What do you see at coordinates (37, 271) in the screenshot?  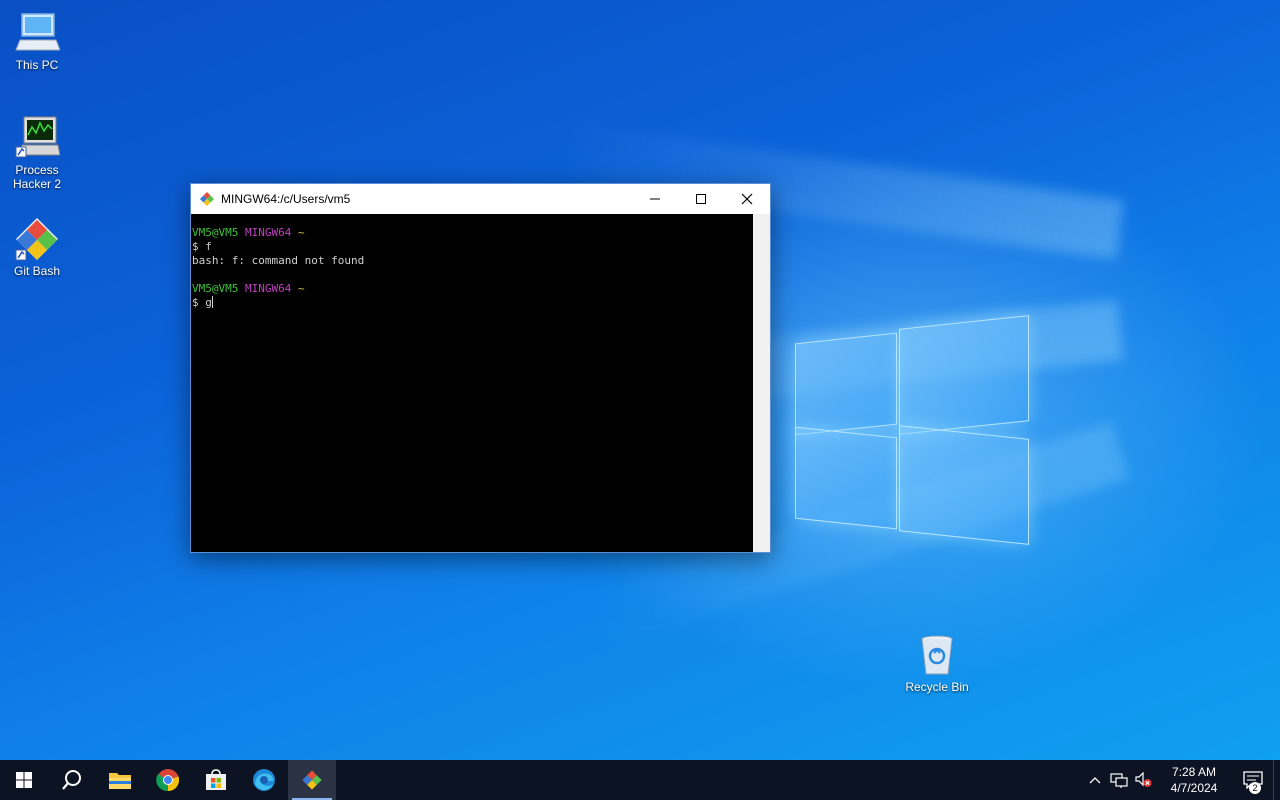 I see `desktop-icon-label: Git Bash` at bounding box center [37, 271].